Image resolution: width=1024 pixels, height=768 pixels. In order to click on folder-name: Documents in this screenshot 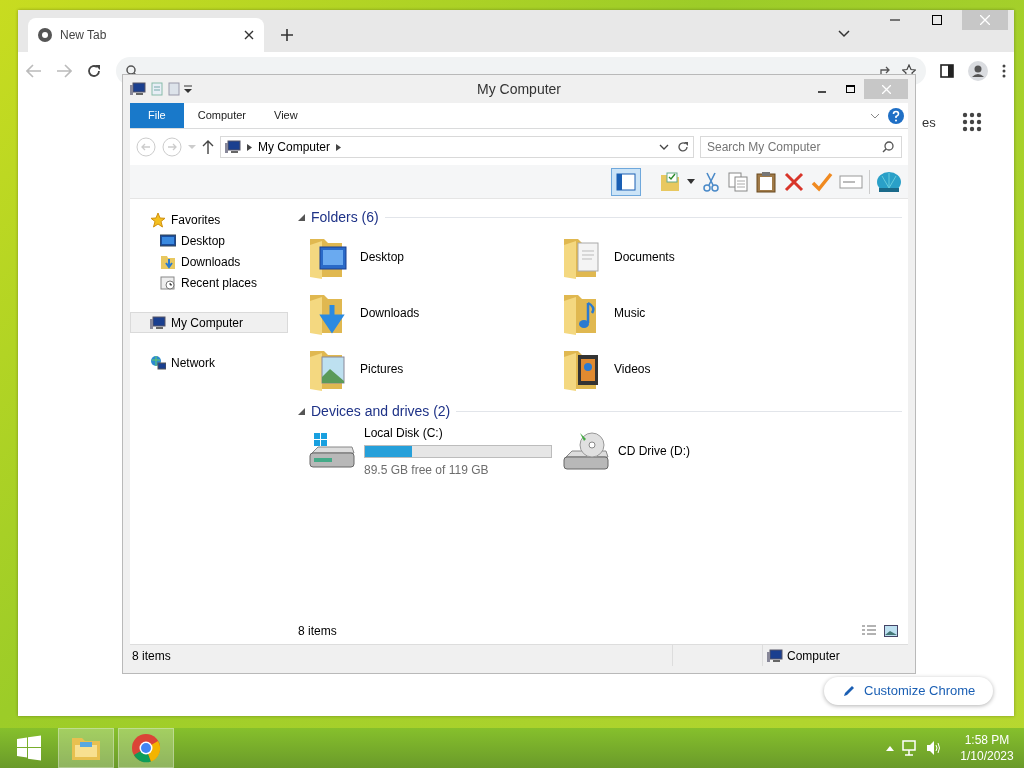, I will do `click(644, 257)`.